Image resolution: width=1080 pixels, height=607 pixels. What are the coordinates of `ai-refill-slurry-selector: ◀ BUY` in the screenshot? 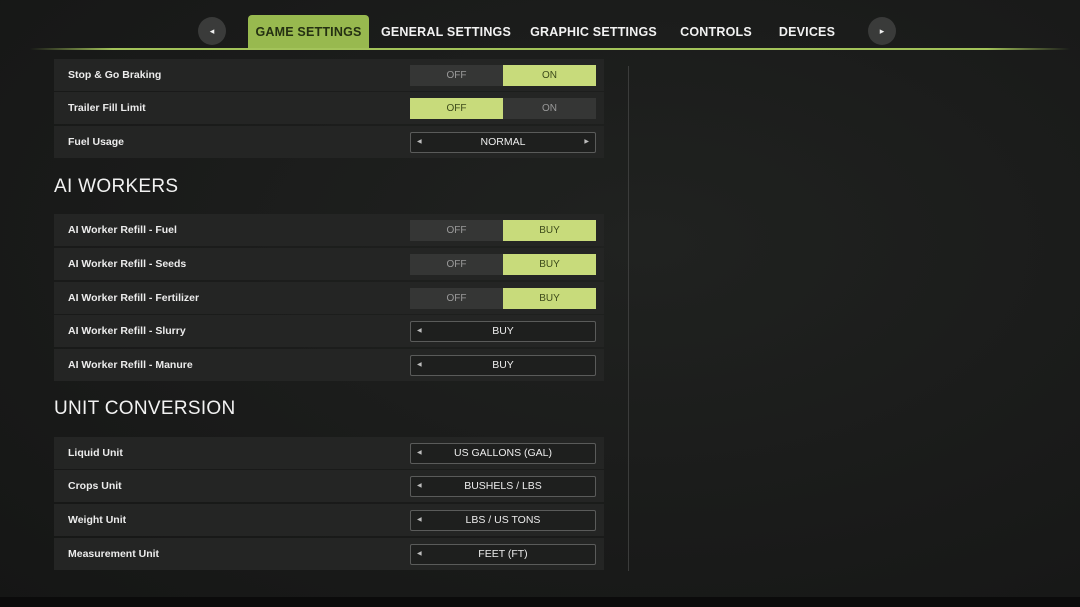 It's located at (503, 331).